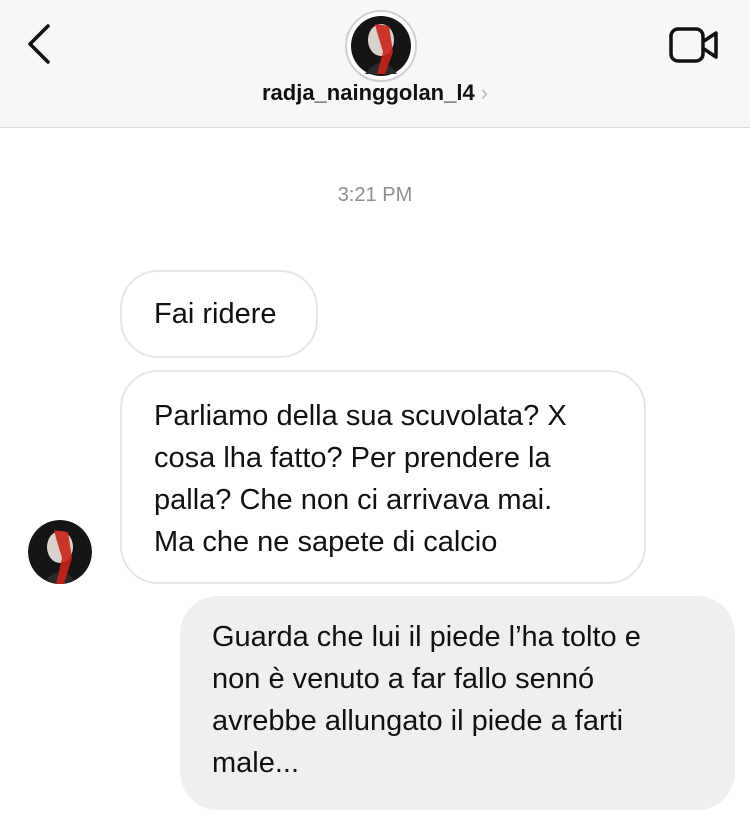 This screenshot has width=750, height=826. What do you see at coordinates (403, 679) in the screenshot?
I see `message-text: non è venuto a far fallo sennó` at bounding box center [403, 679].